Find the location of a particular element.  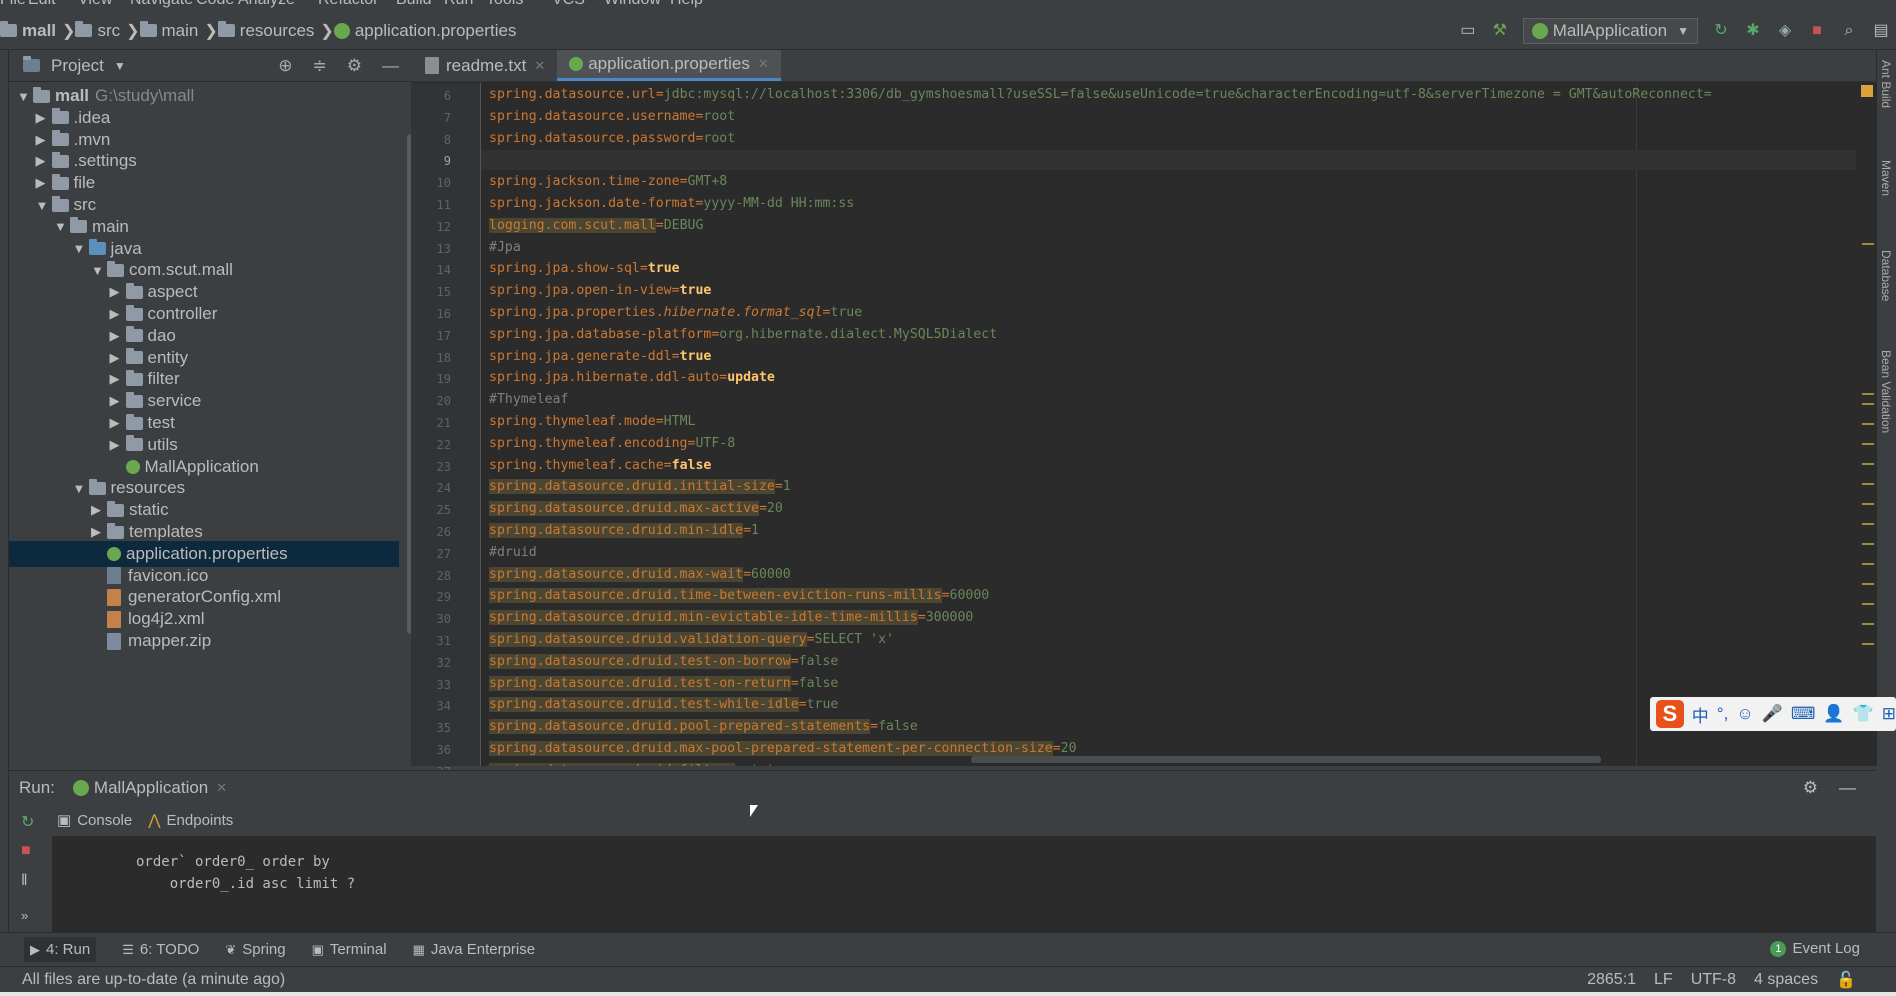

structure-icon: ▤ is located at coordinates (1881, 31).